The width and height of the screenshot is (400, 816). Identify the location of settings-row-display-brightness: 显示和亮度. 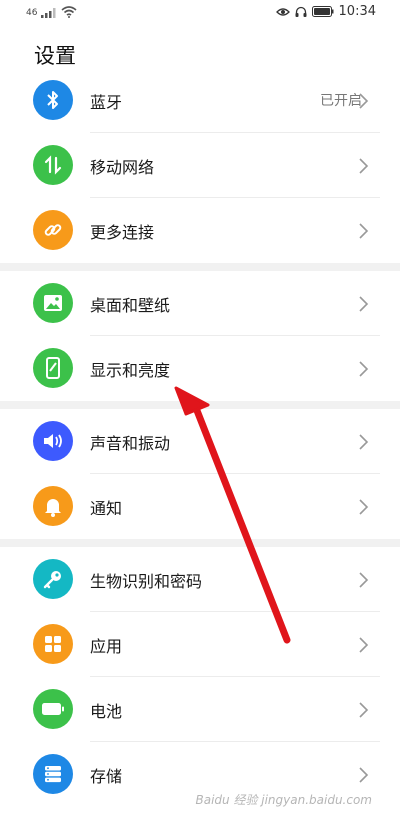
(200, 368).